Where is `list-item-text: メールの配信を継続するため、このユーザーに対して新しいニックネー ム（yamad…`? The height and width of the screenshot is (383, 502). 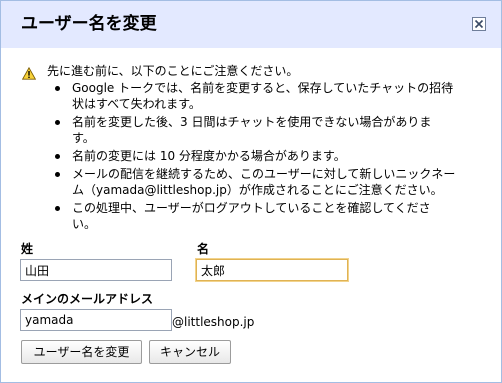 list-item-text: メールの配信を継続するため、このユーザーに対して新しいニックネー ム（yamad… is located at coordinates (264, 182).